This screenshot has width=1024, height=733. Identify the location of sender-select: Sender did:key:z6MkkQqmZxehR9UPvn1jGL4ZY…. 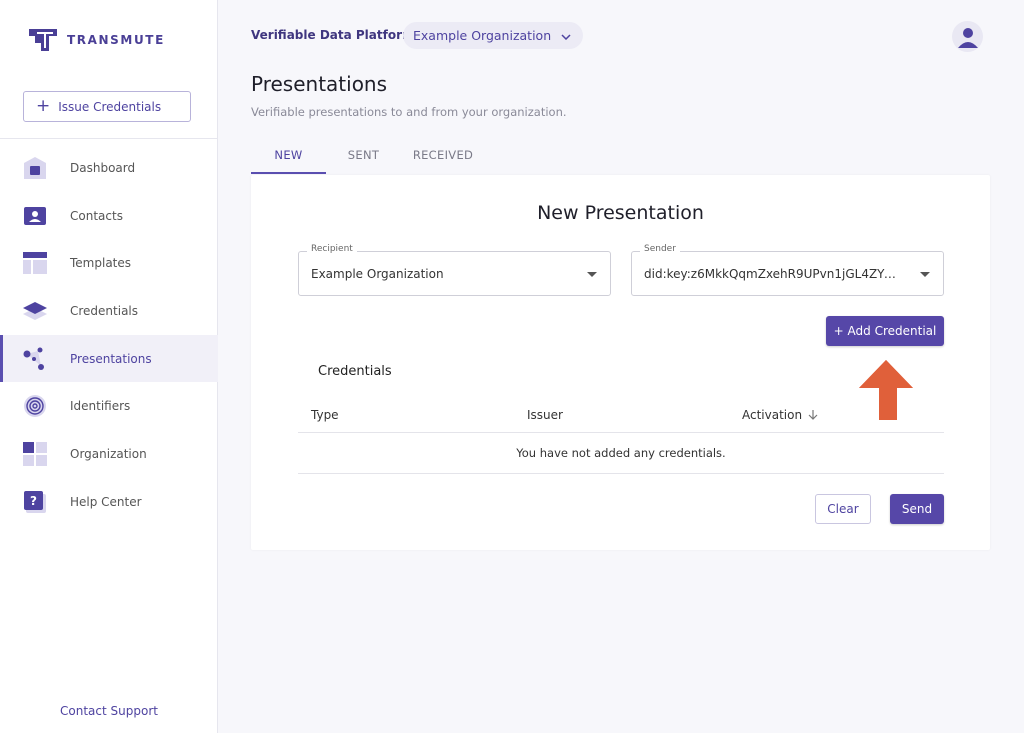
(787, 270).